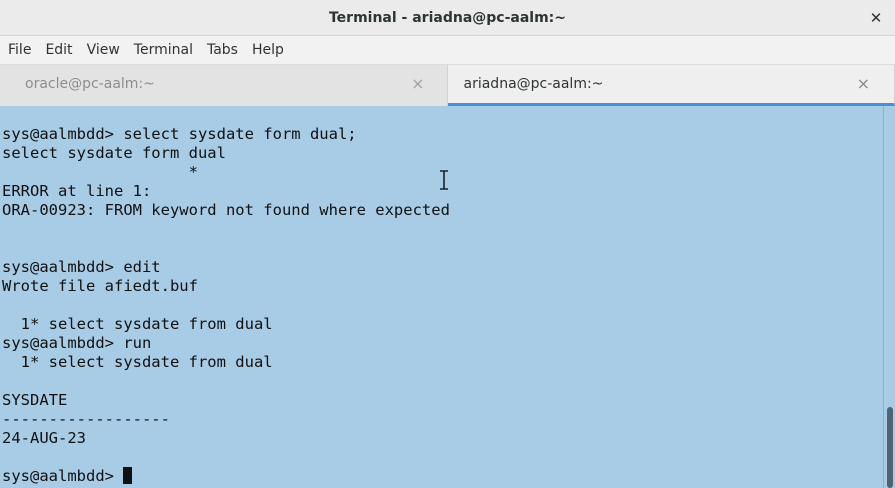 The height and width of the screenshot is (488, 895). Describe the element at coordinates (671, 85) in the screenshot. I see `tab-ariadna: ariadna@pc-aalm:~ ×` at that location.